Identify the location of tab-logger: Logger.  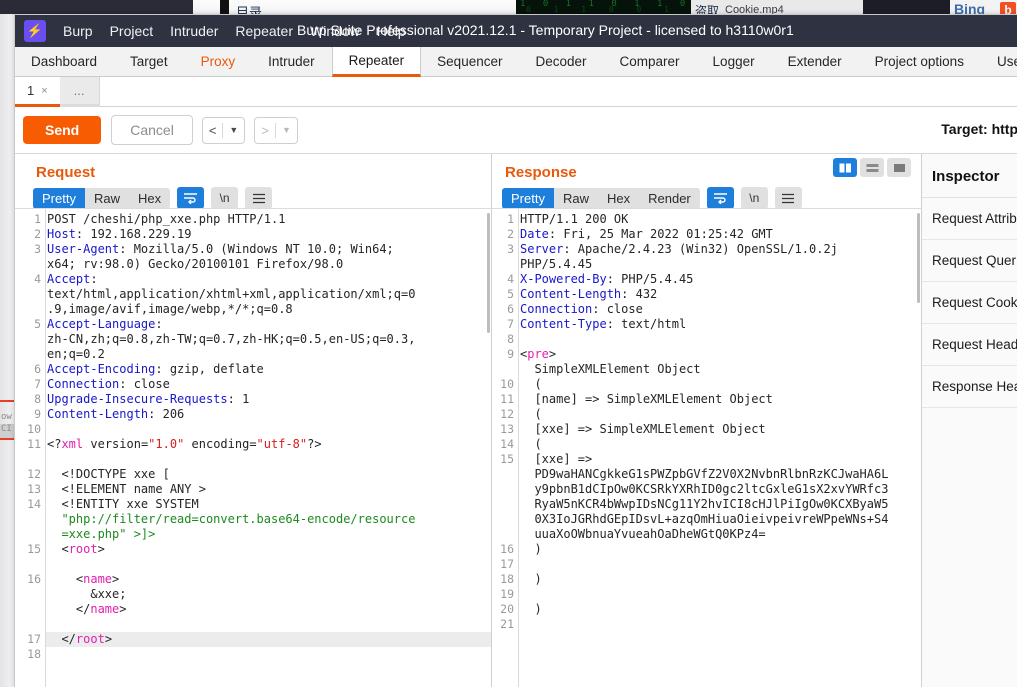
(734, 61).